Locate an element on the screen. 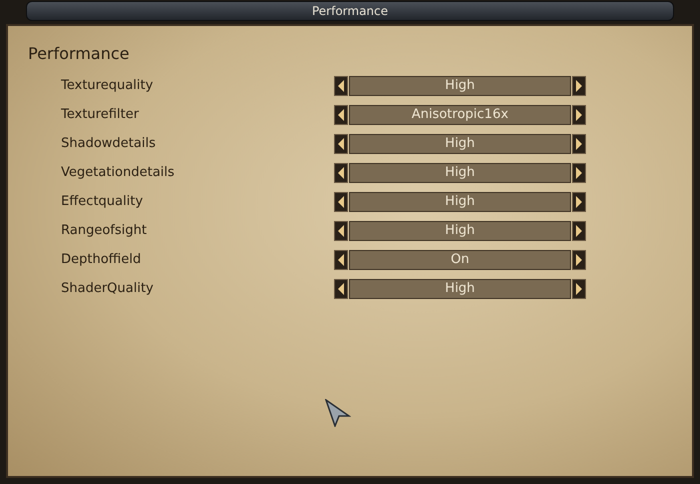 This screenshot has height=484, width=700. setting-value: On is located at coordinates (460, 260).